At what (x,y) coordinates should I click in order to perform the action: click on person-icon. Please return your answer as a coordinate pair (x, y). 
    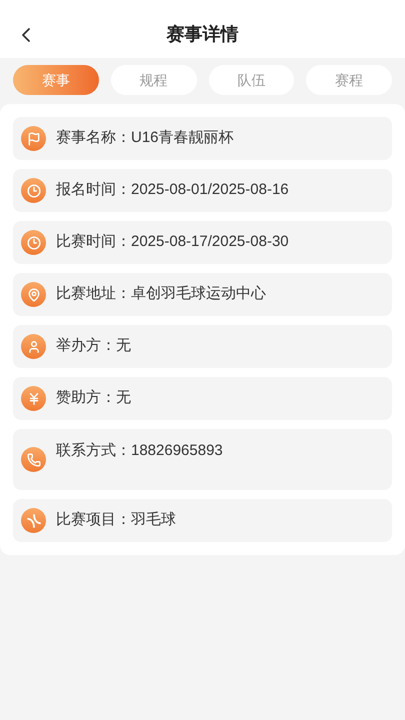
    Looking at the image, I should click on (33, 346).